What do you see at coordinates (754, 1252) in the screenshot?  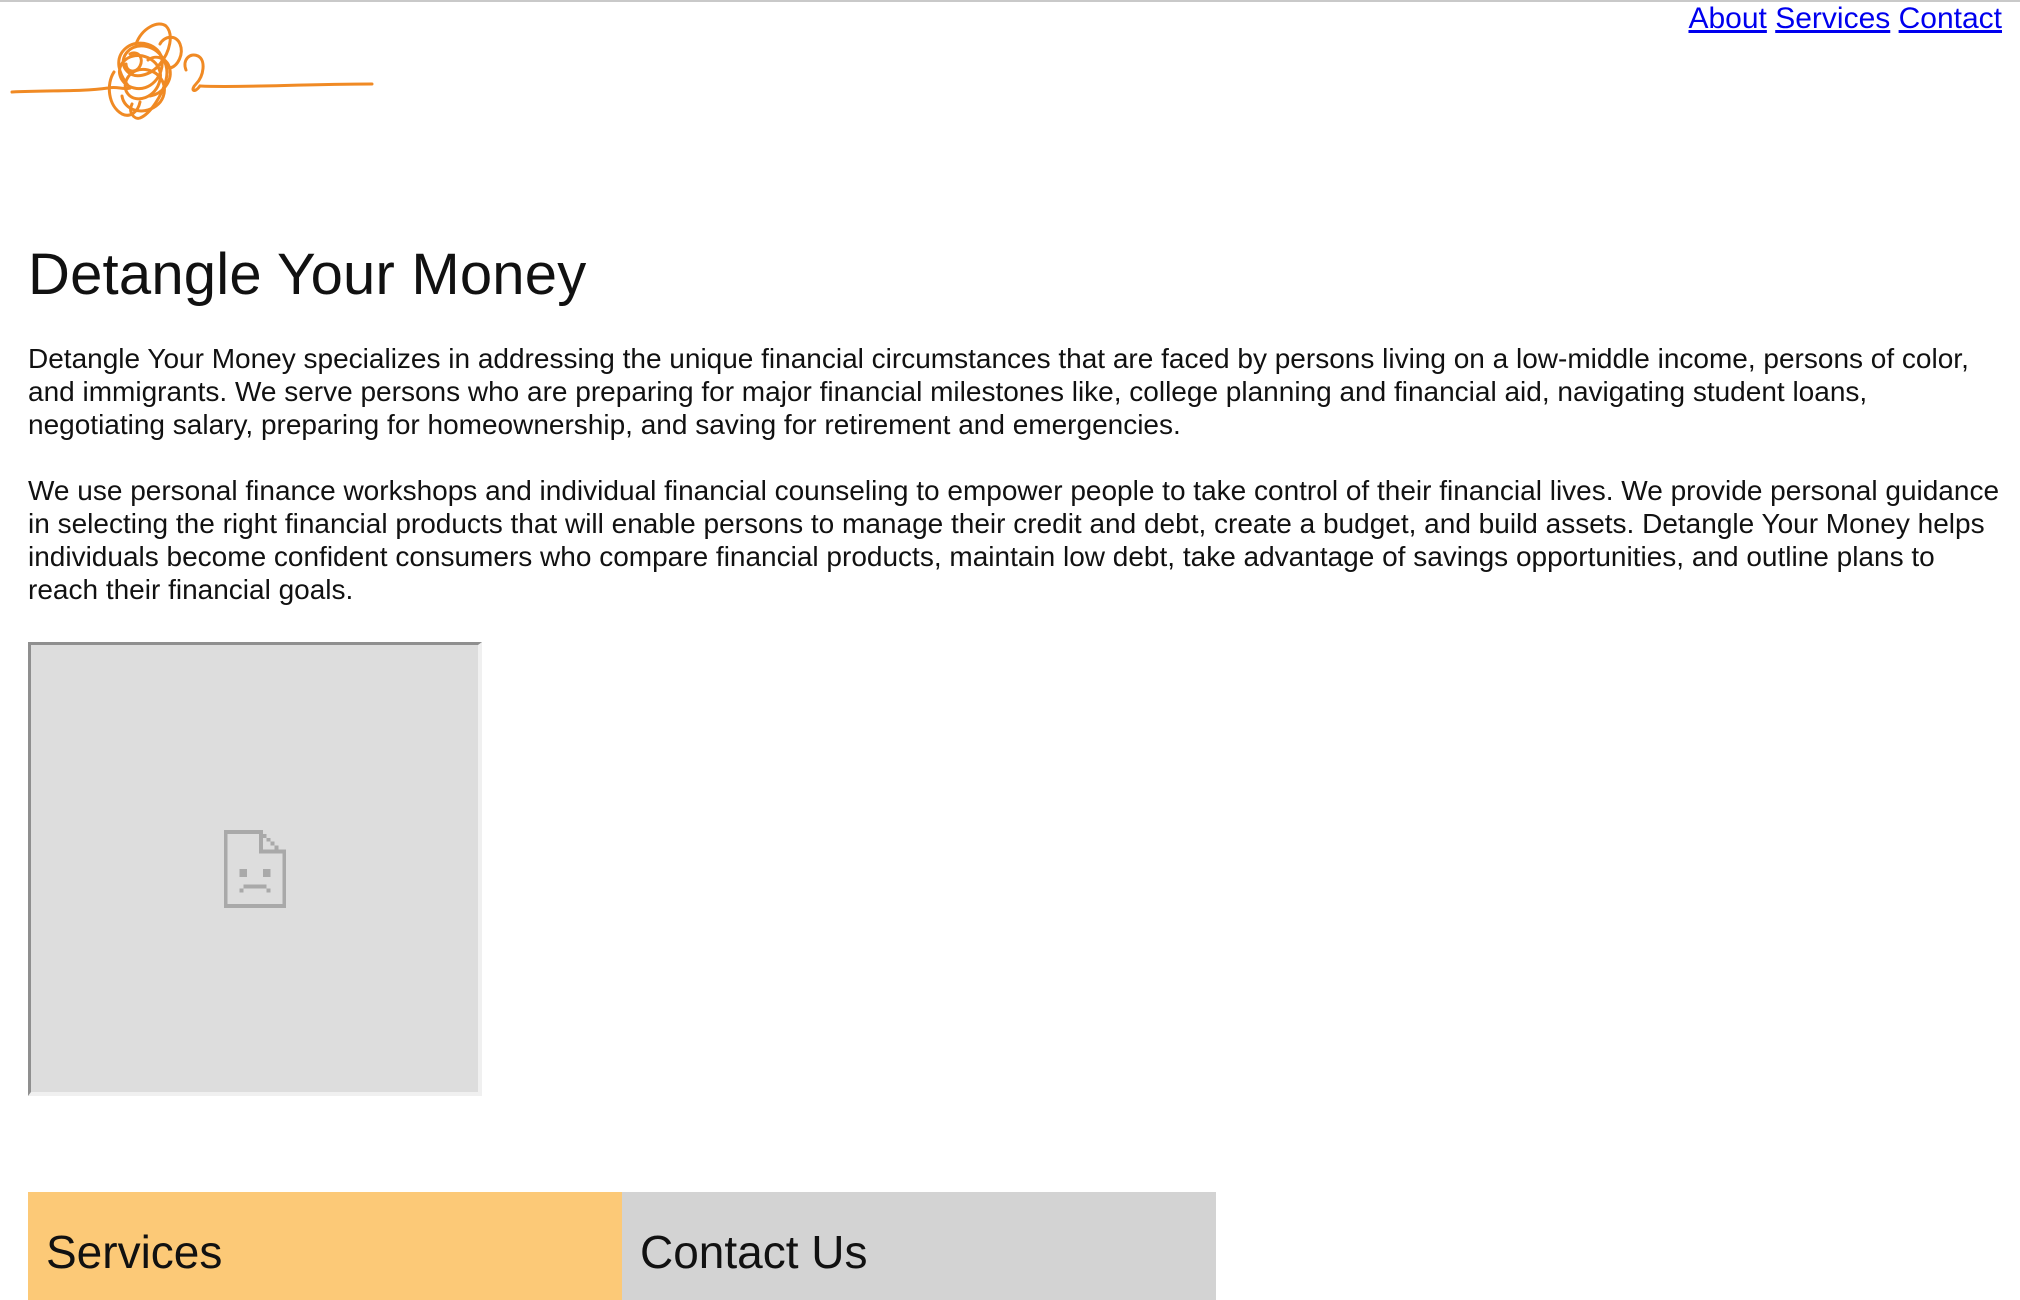 I see `contact-us-tile-label: Contact Us` at bounding box center [754, 1252].